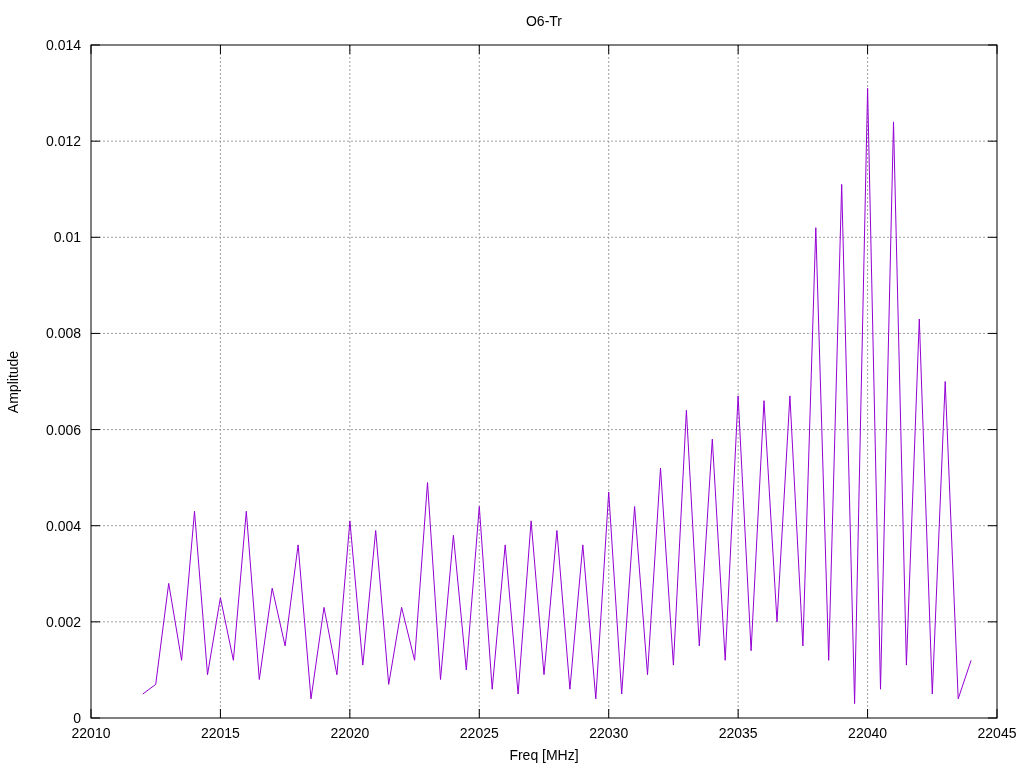 The width and height of the screenshot is (1024, 768). Describe the element at coordinates (220, 733) in the screenshot. I see `tick-label: 22015` at that location.